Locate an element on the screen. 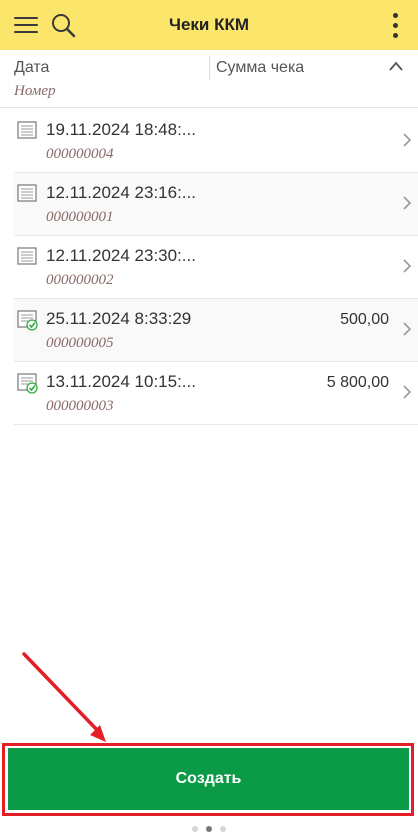 Image resolution: width=418 pixels, height=834 pixels. receipt-number: 000000003 is located at coordinates (80, 406).